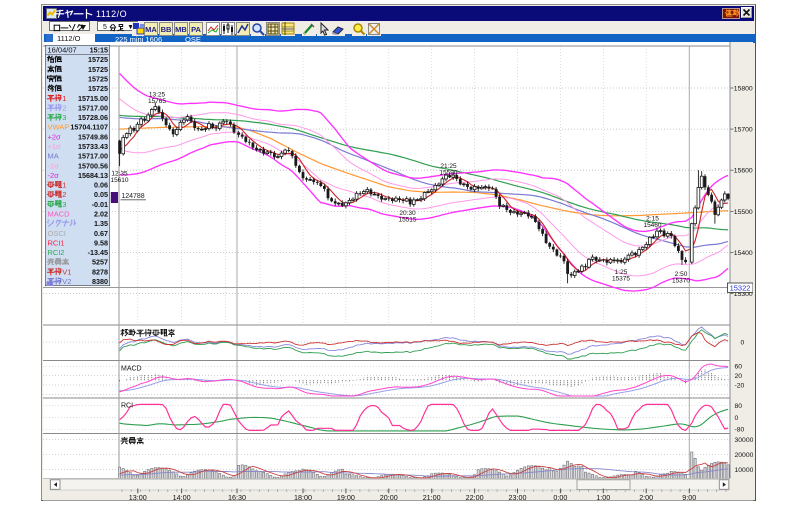  Describe the element at coordinates (740, 430) in the screenshot. I see `svg-text: -80` at that location.